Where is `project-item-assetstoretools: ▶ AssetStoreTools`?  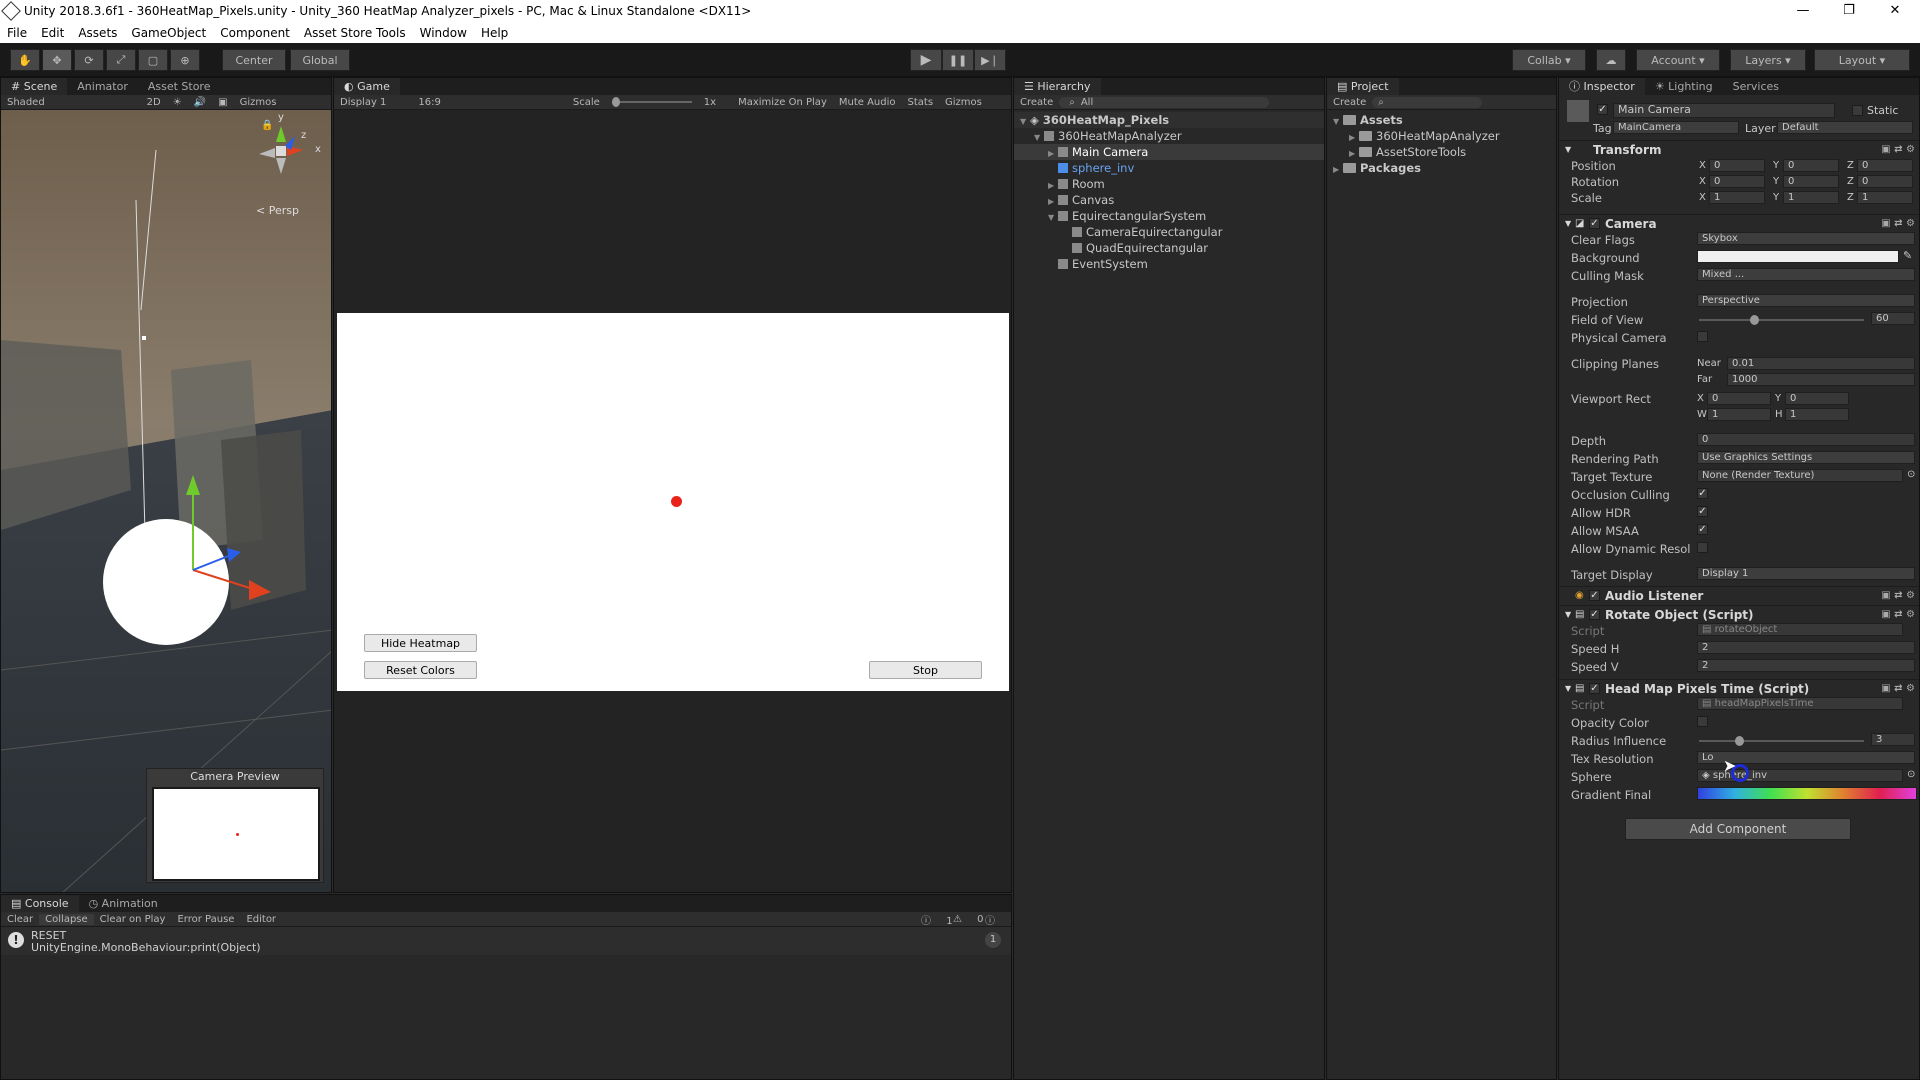
project-item-assetstoretools: ▶ AssetStoreTools is located at coordinates (1441, 152).